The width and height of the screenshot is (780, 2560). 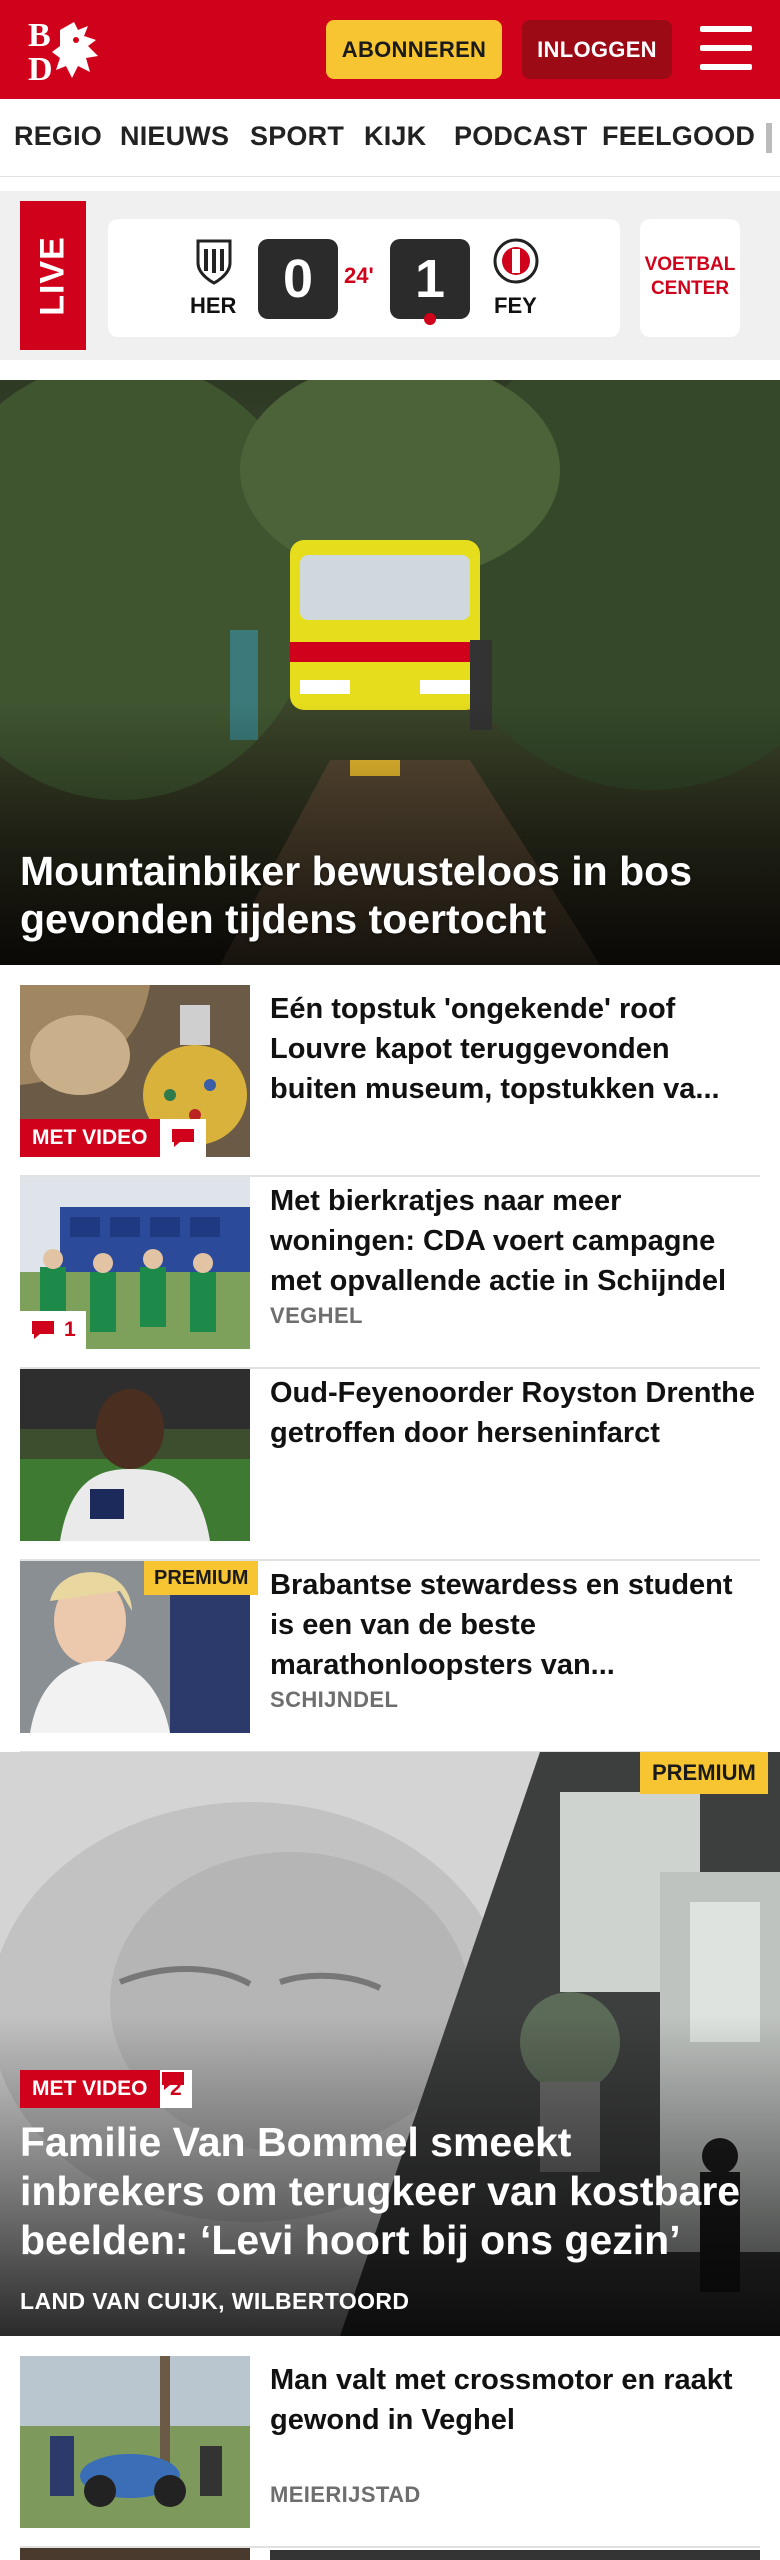 I want to click on article-location: MEIERIJSTAD, so click(x=345, y=2494).